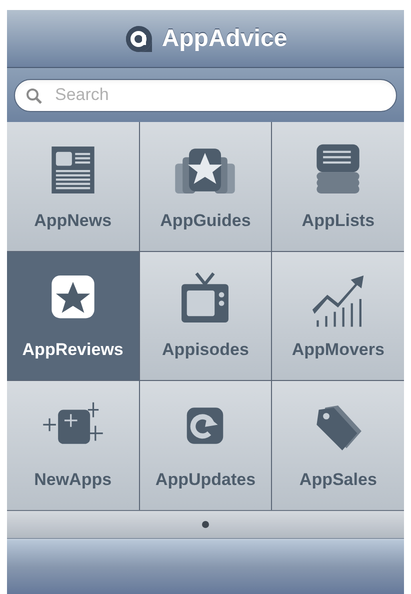 Image resolution: width=411 pixels, height=594 pixels. Describe the element at coordinates (225, 39) in the screenshot. I see `app-title: AppAdvice` at that location.